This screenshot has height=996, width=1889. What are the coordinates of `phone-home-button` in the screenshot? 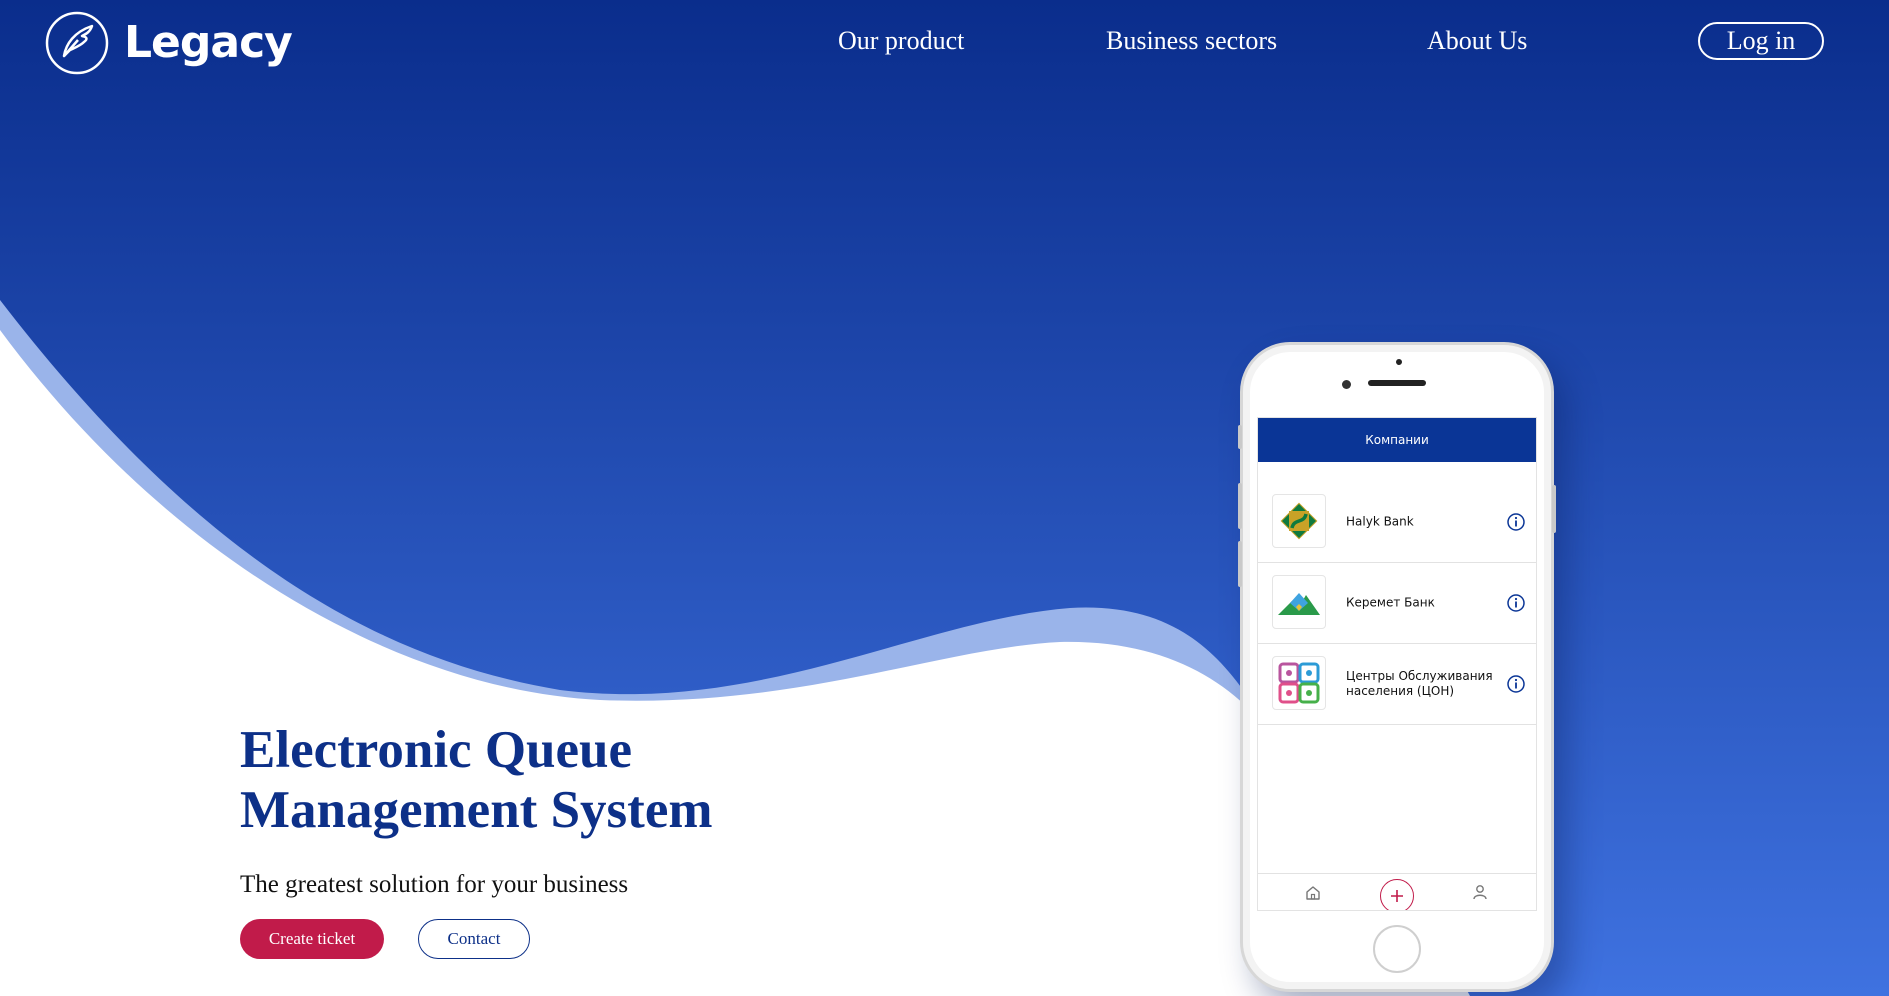 It's located at (1397, 949).